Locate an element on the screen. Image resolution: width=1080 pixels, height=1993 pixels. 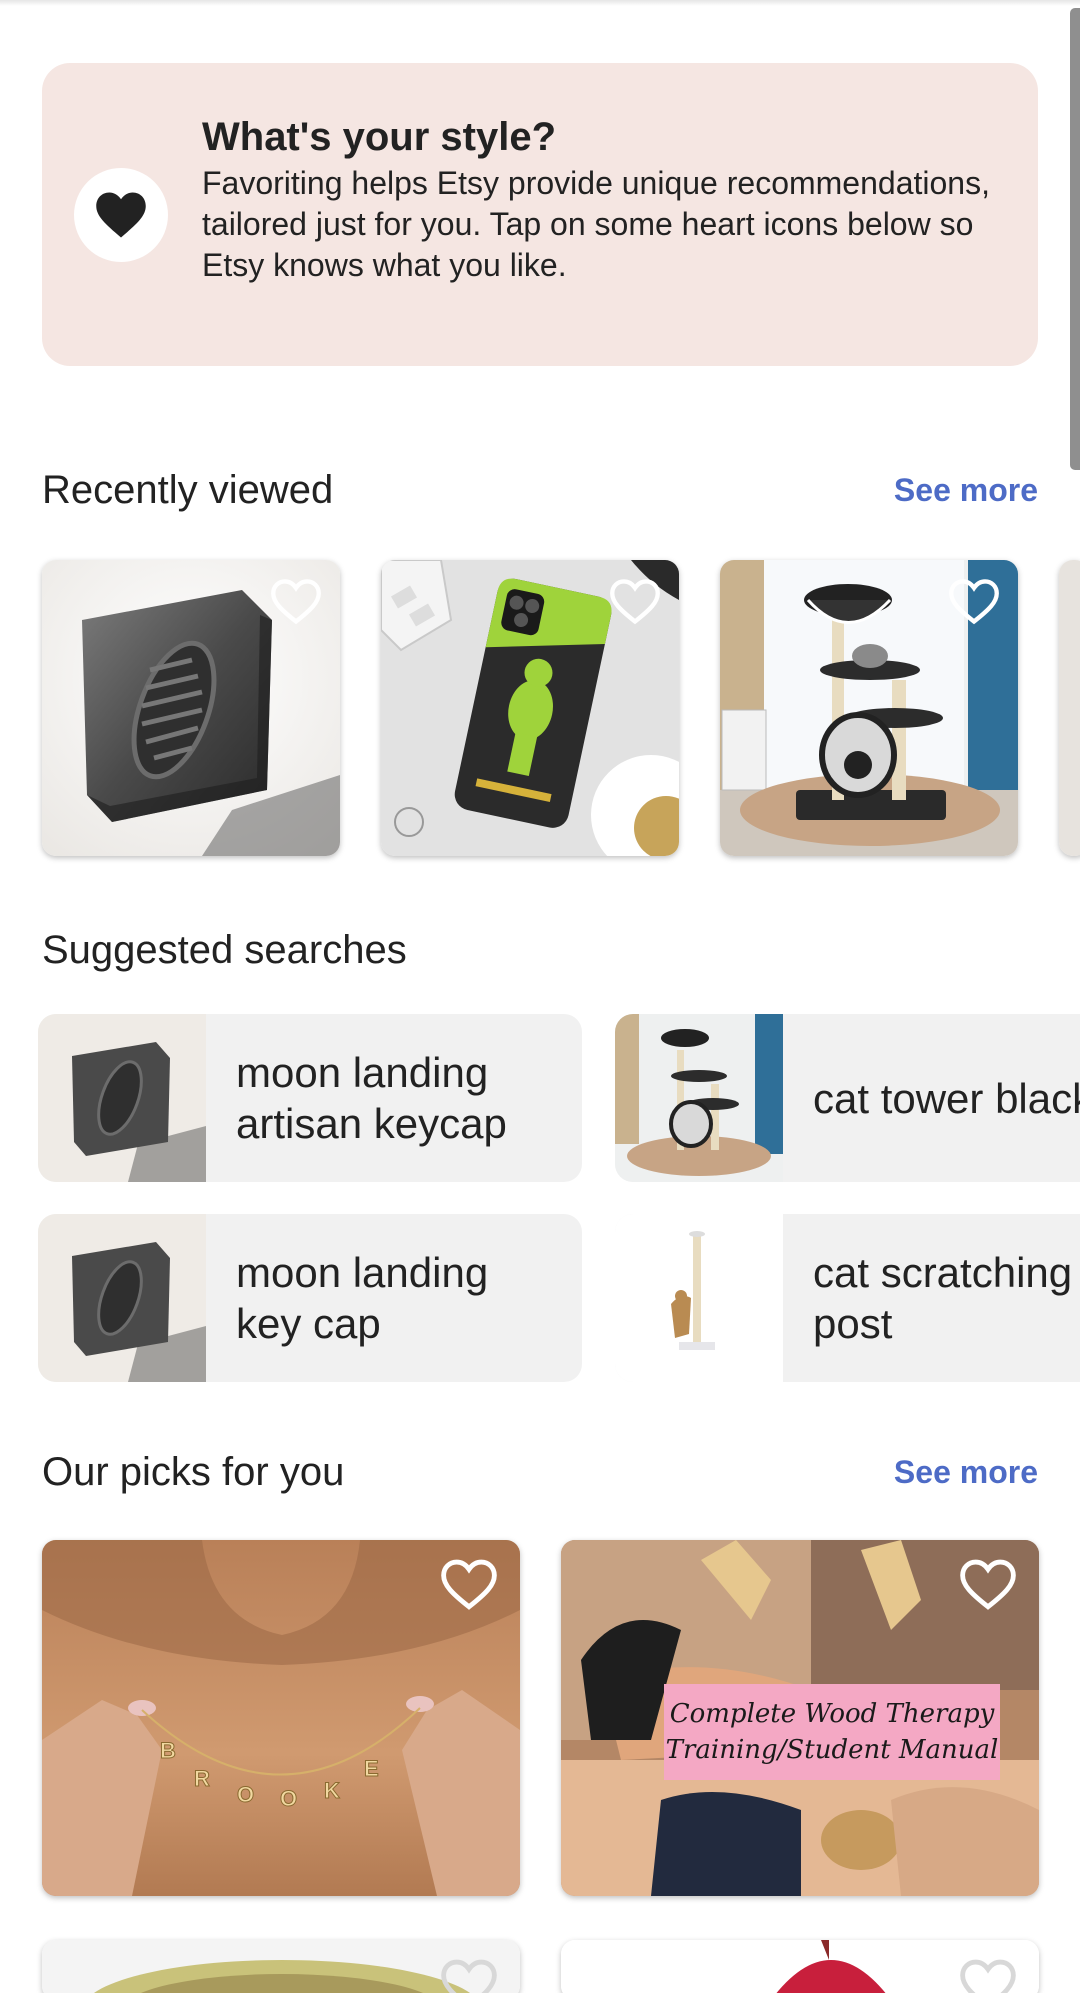
recently-viewed-item-keycap is located at coordinates (191, 708).